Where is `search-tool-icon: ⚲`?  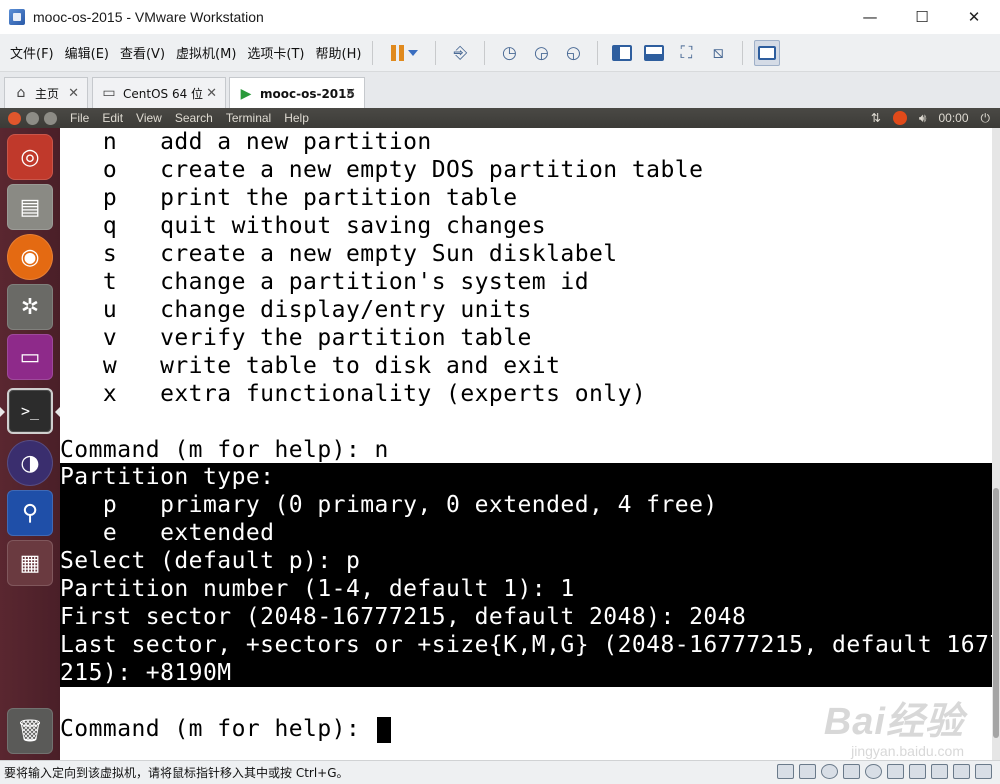
search-tool-icon: ⚲ is located at coordinates (30, 513).